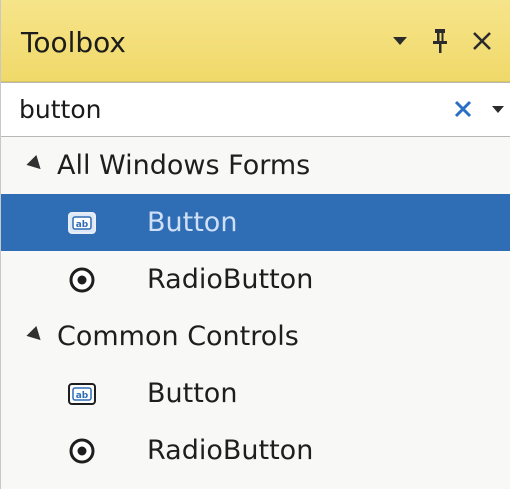  Describe the element at coordinates (73, 42) in the screenshot. I see `panel-title: Toolbox` at that location.